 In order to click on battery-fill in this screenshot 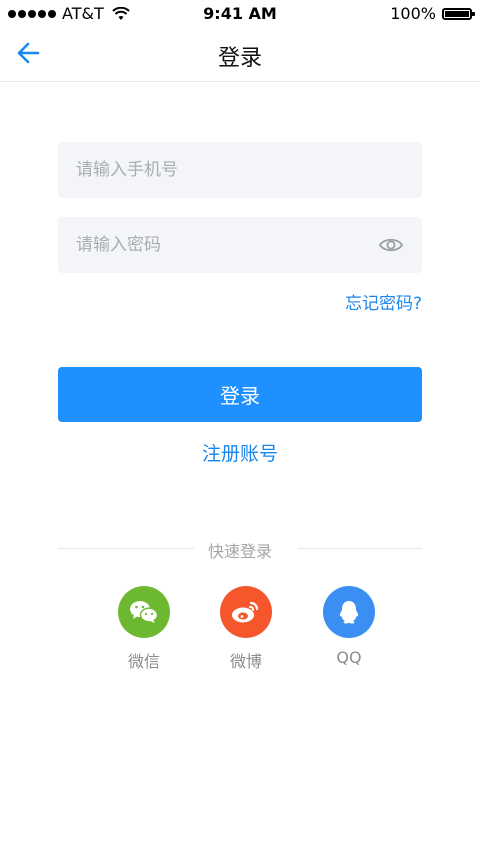, I will do `click(457, 13)`.